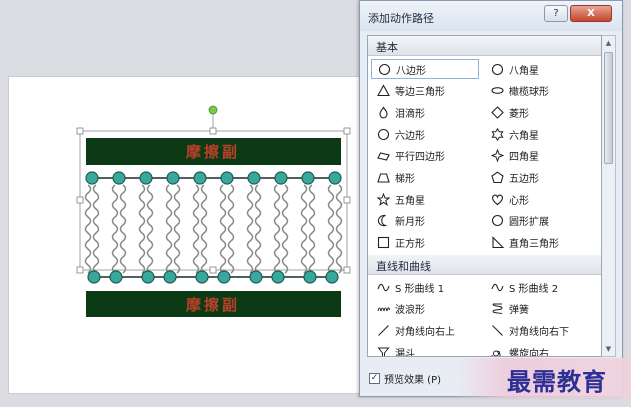 The width and height of the screenshot is (631, 407). What do you see at coordinates (539, 156) in the screenshot?
I see `path-item: 四角星` at bounding box center [539, 156].